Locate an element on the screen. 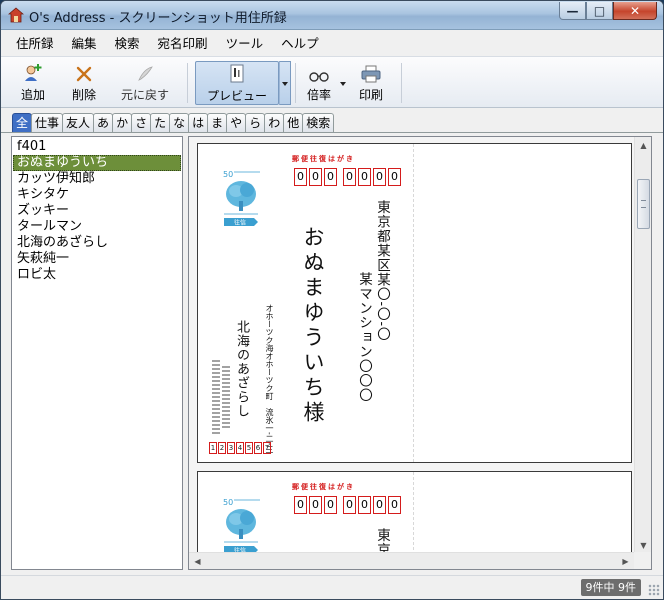 This screenshot has width=664, height=600. tab-index: 仕事 is located at coordinates (47, 123).